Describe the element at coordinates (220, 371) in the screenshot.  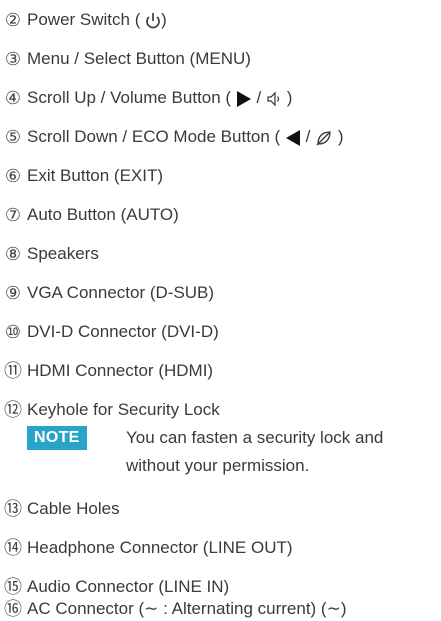
I see `list-item-hdmi-connector: ⑪ HDMI Connector (HDMI)` at that location.